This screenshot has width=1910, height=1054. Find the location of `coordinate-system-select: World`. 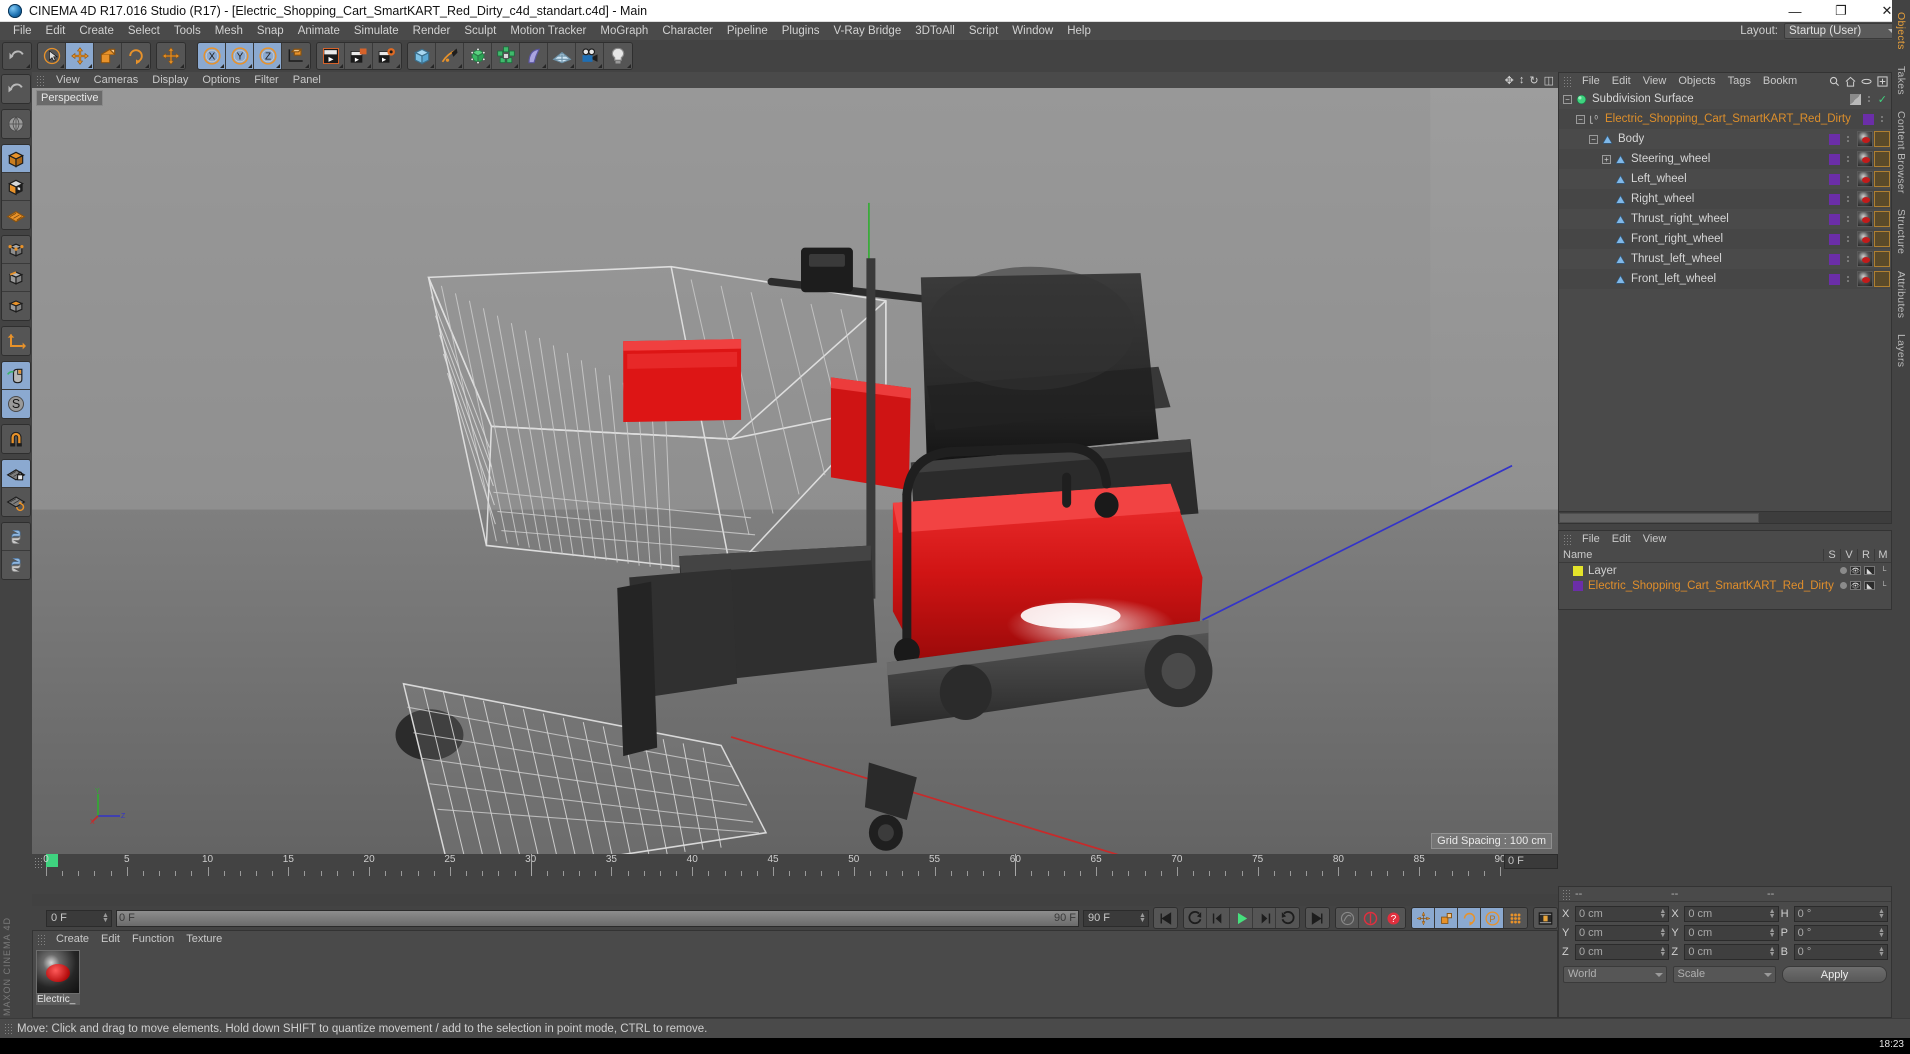

coordinate-system-select: World is located at coordinates (1615, 974).